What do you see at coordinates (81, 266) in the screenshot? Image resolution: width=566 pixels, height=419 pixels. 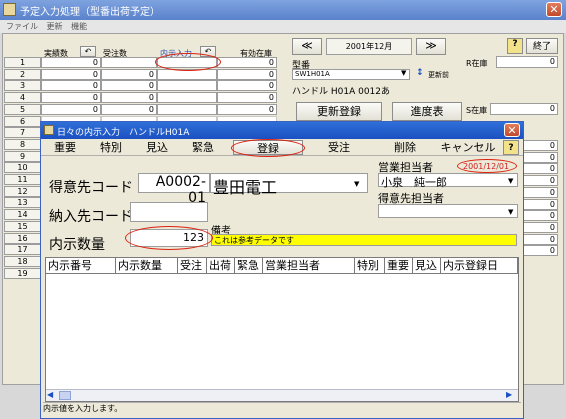 I see `list-header-number: 内示番号` at bounding box center [81, 266].